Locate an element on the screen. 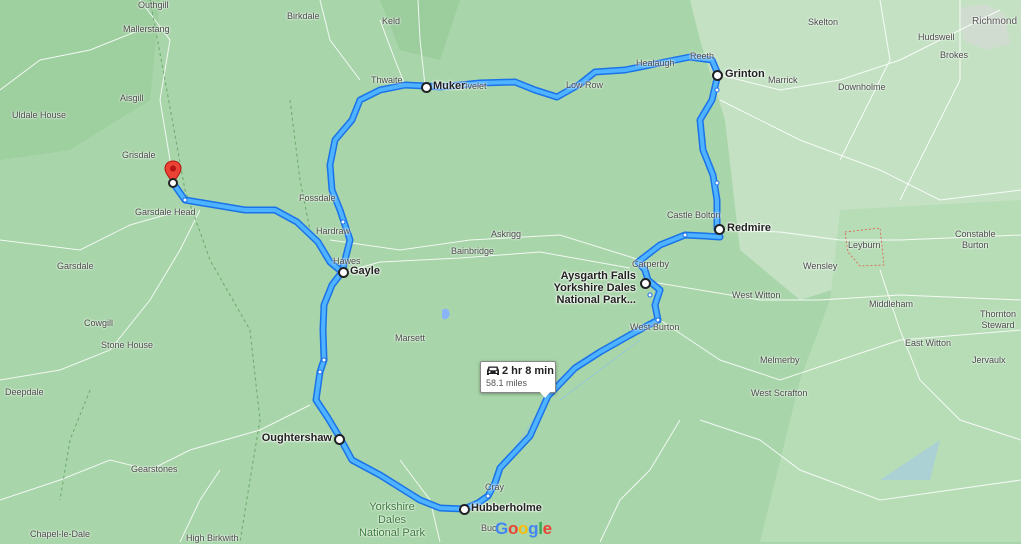 Image resolution: width=1021 pixels, height=544 pixels. place-label-east-witton: East Witton is located at coordinates (928, 343).